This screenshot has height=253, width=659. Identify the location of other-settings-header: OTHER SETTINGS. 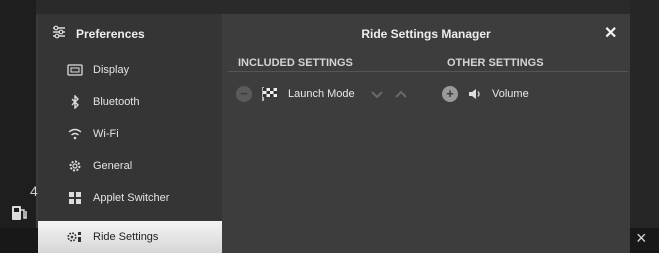
(495, 63).